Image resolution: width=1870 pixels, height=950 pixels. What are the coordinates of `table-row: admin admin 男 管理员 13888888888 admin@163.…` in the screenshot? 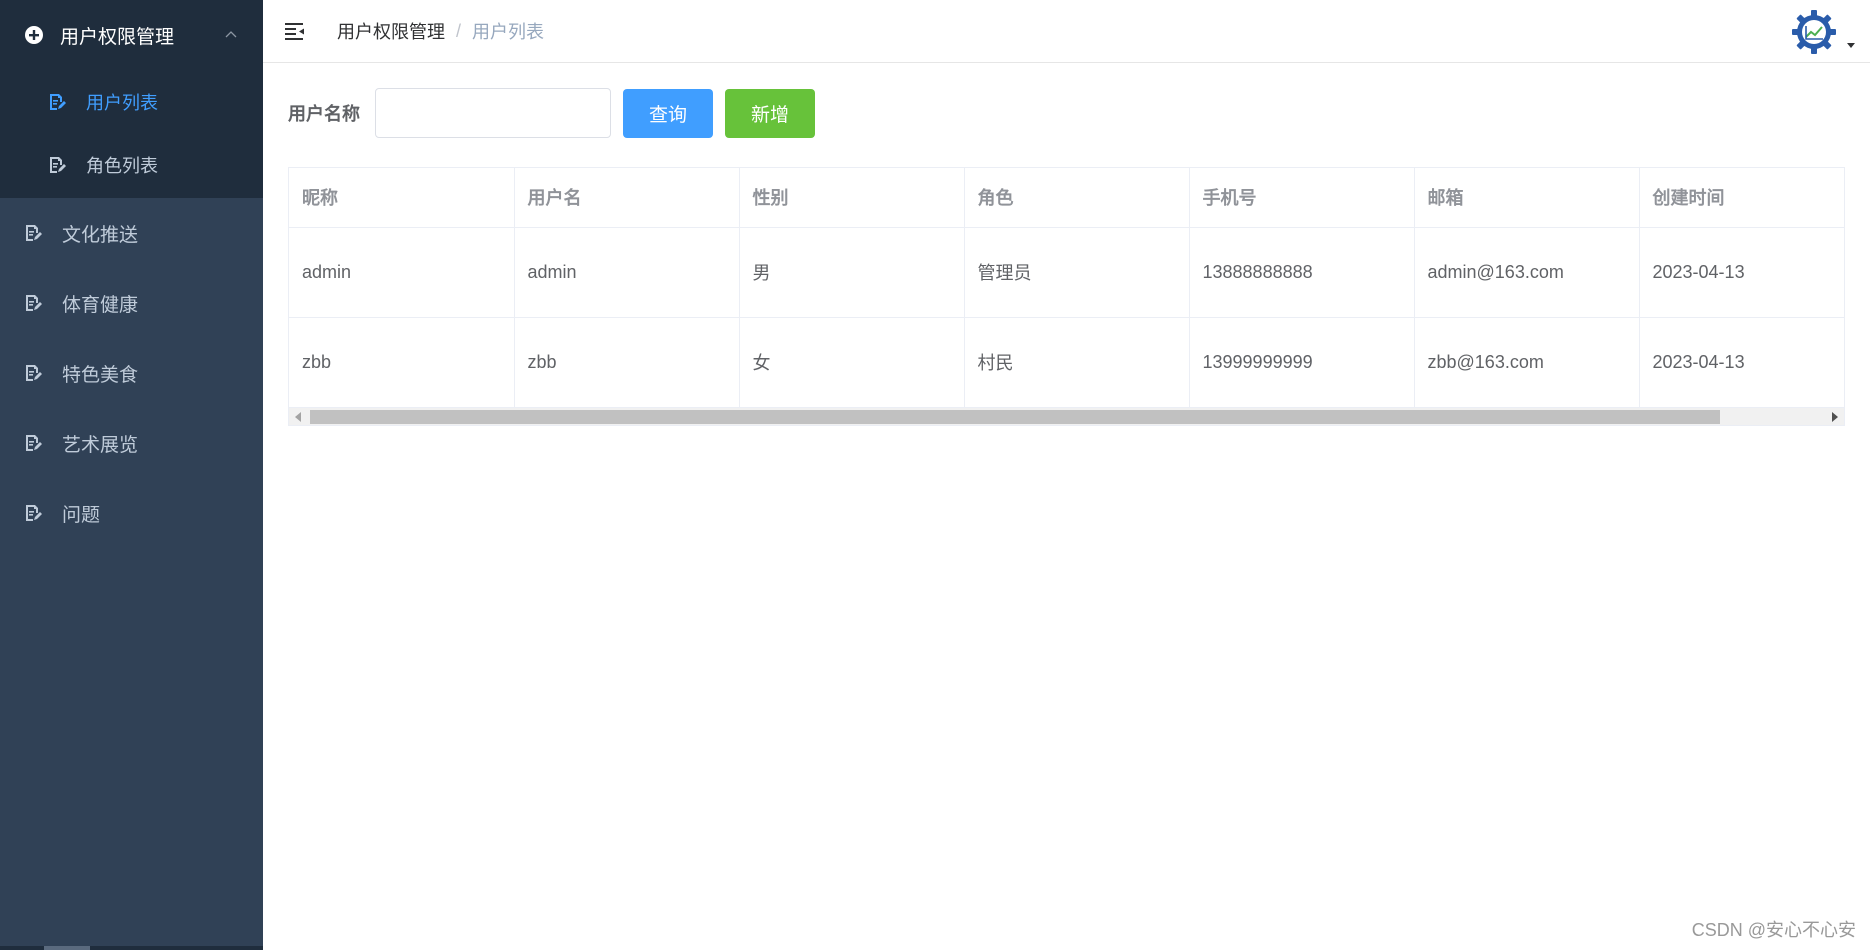 It's located at (1066, 272).